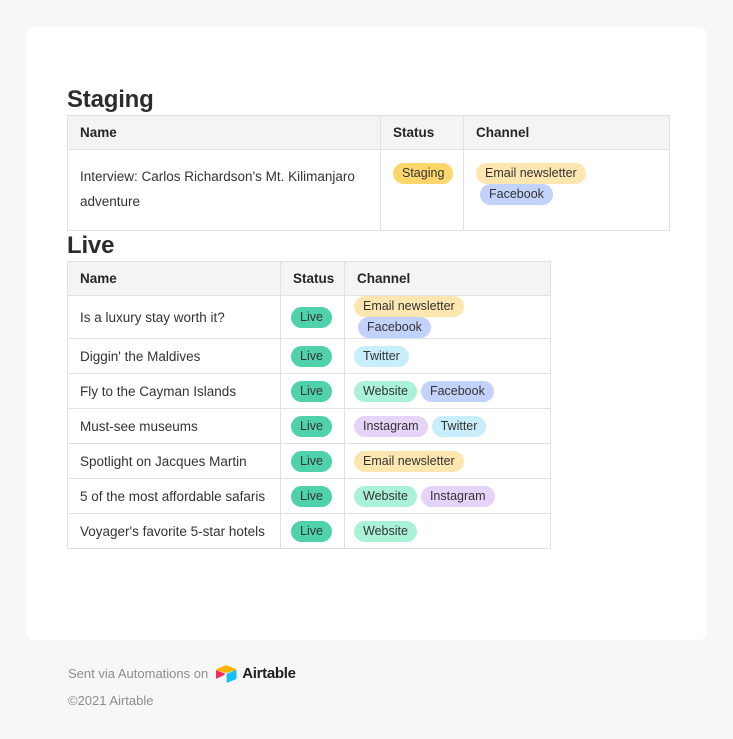 This screenshot has width=733, height=739. Describe the element at coordinates (110, 99) in the screenshot. I see `section-title-staging: Staging` at that location.